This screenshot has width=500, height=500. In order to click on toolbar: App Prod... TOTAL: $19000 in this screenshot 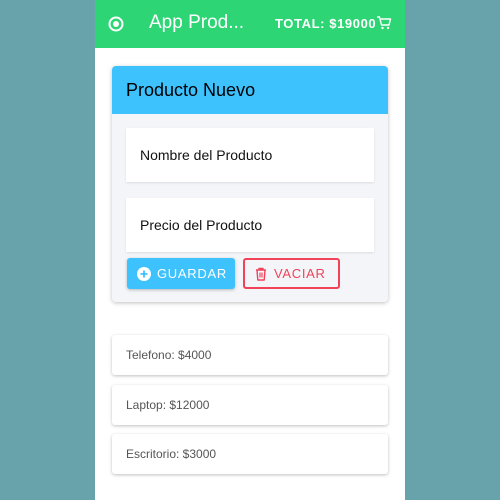, I will do `click(250, 24)`.